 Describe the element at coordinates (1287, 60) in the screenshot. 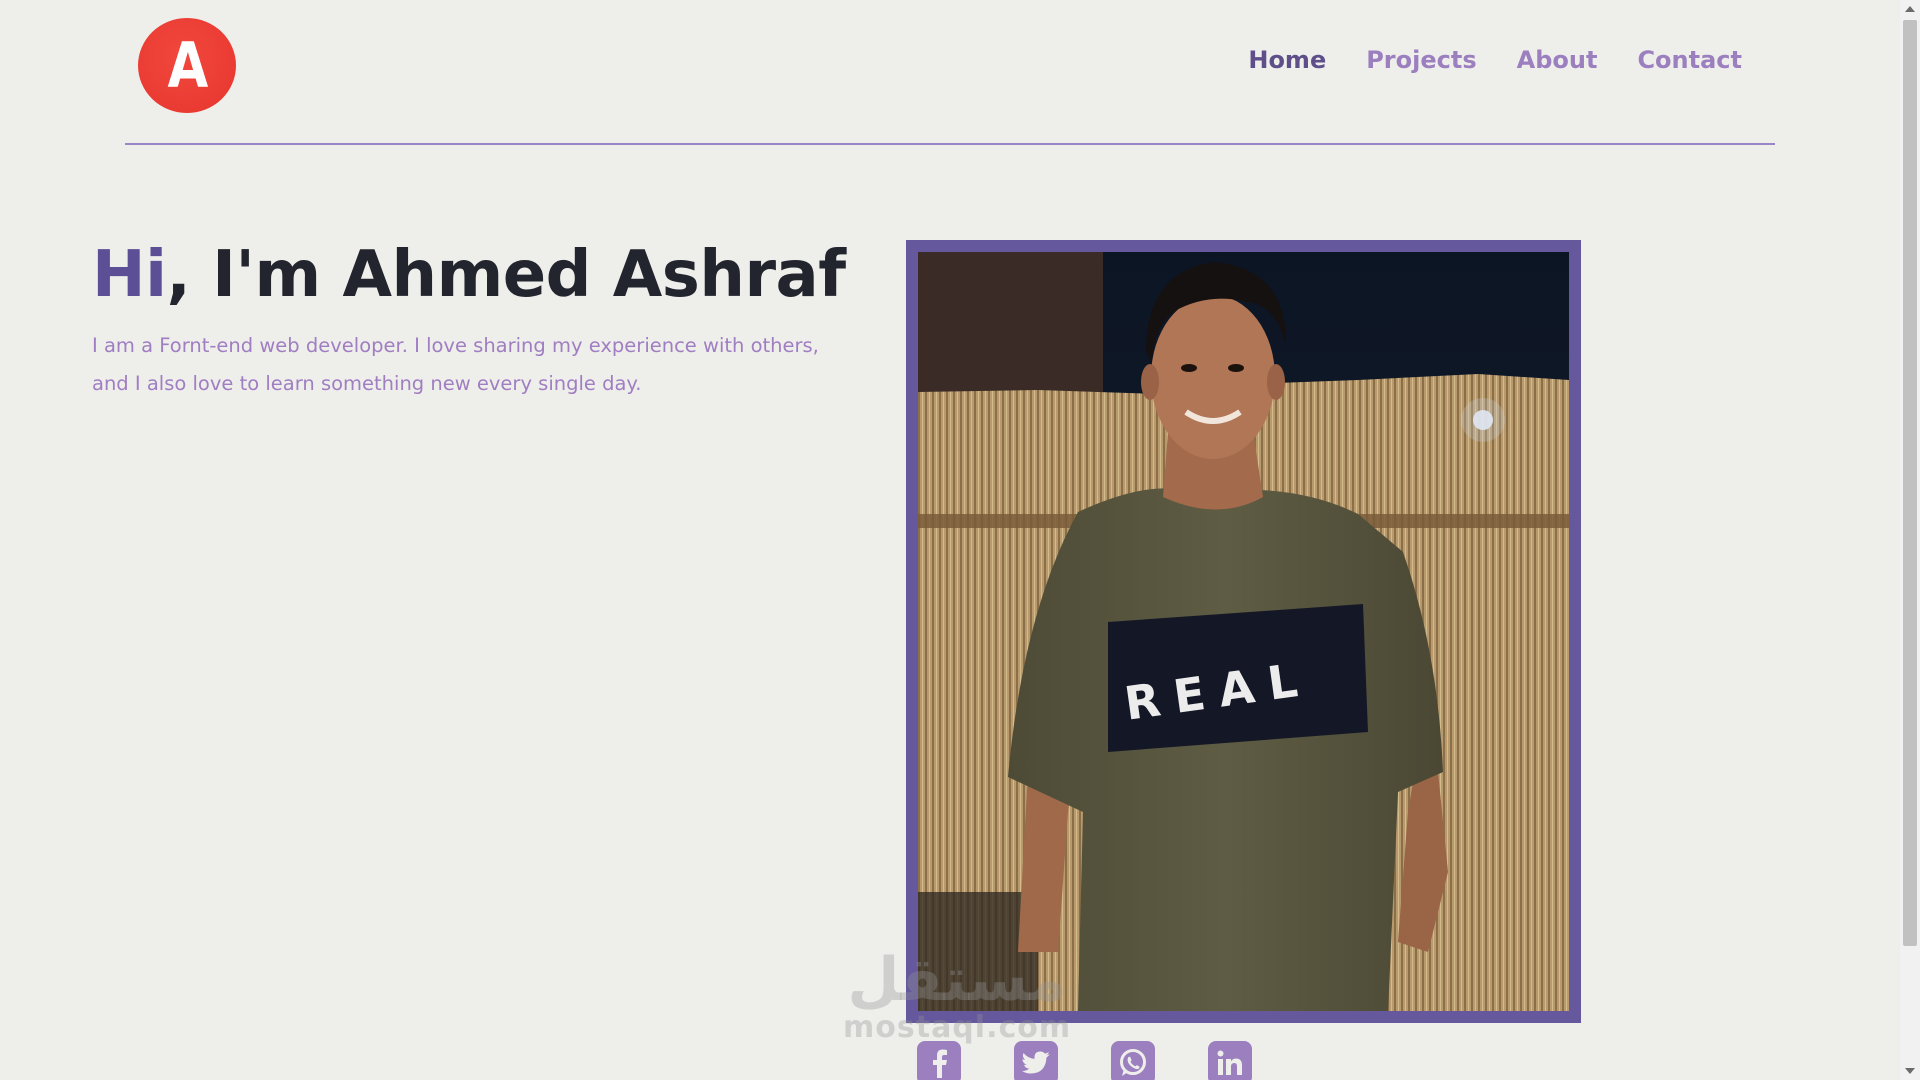

I see `nav-home-link: Home` at that location.